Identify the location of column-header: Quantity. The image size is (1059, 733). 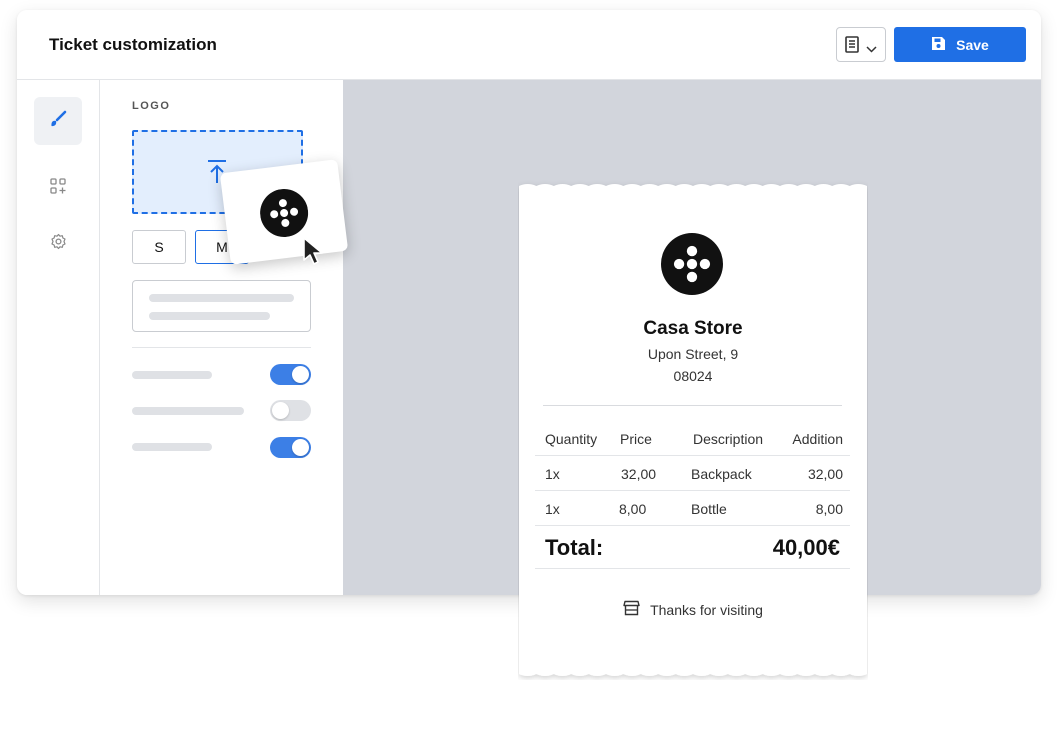
(571, 439).